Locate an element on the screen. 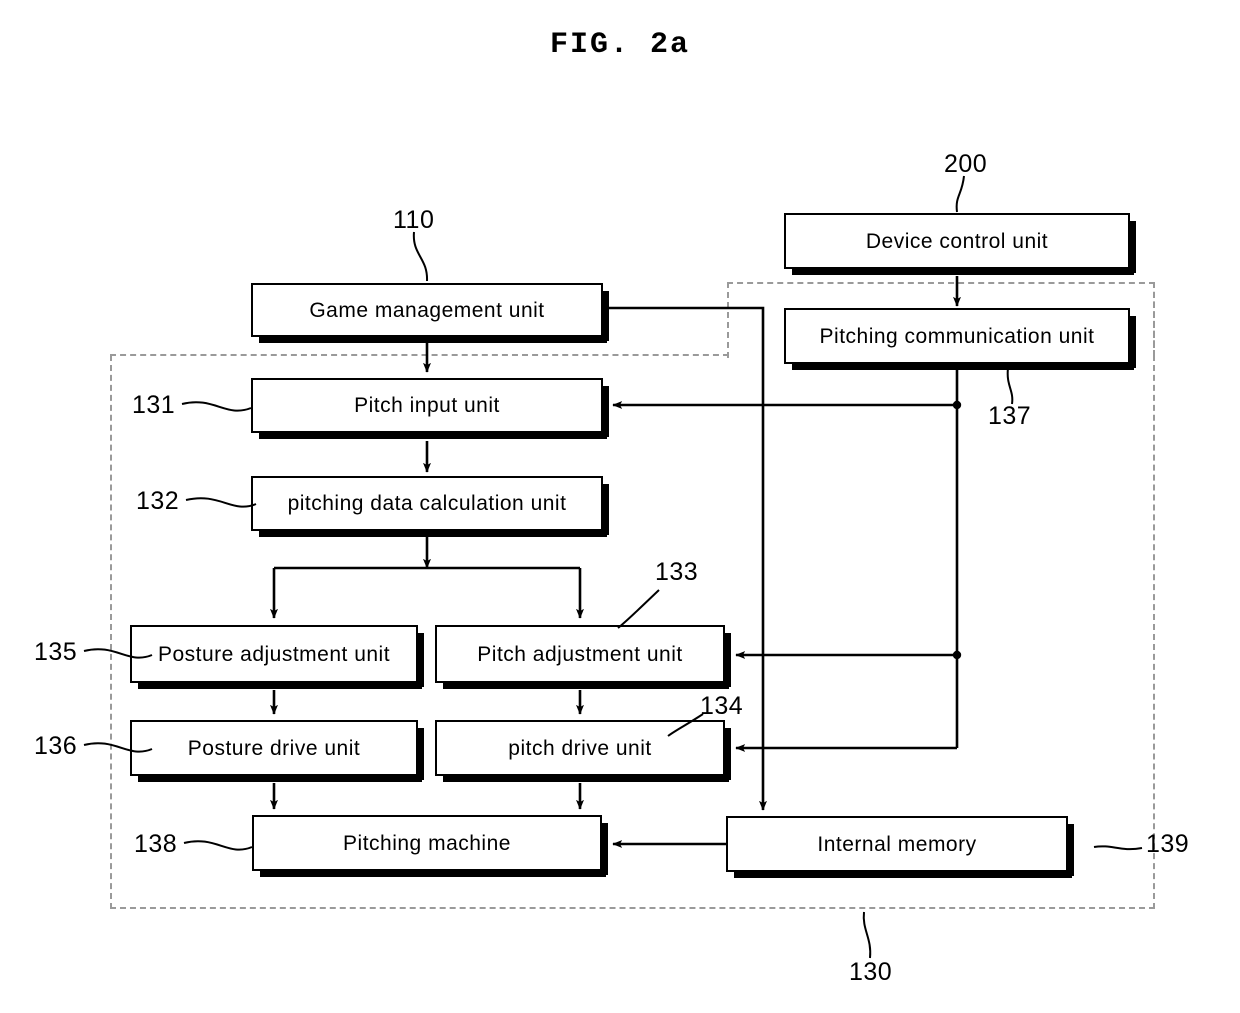  ref-139: 139 is located at coordinates (1168, 844).